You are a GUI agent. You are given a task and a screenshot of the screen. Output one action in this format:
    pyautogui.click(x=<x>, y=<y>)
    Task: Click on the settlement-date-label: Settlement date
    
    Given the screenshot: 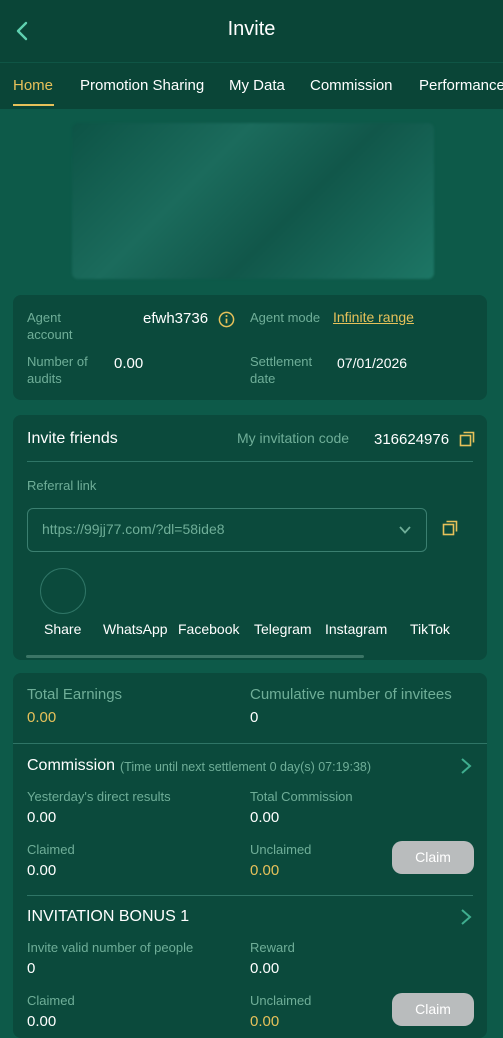 What is the action you would take?
    pyautogui.click(x=281, y=370)
    